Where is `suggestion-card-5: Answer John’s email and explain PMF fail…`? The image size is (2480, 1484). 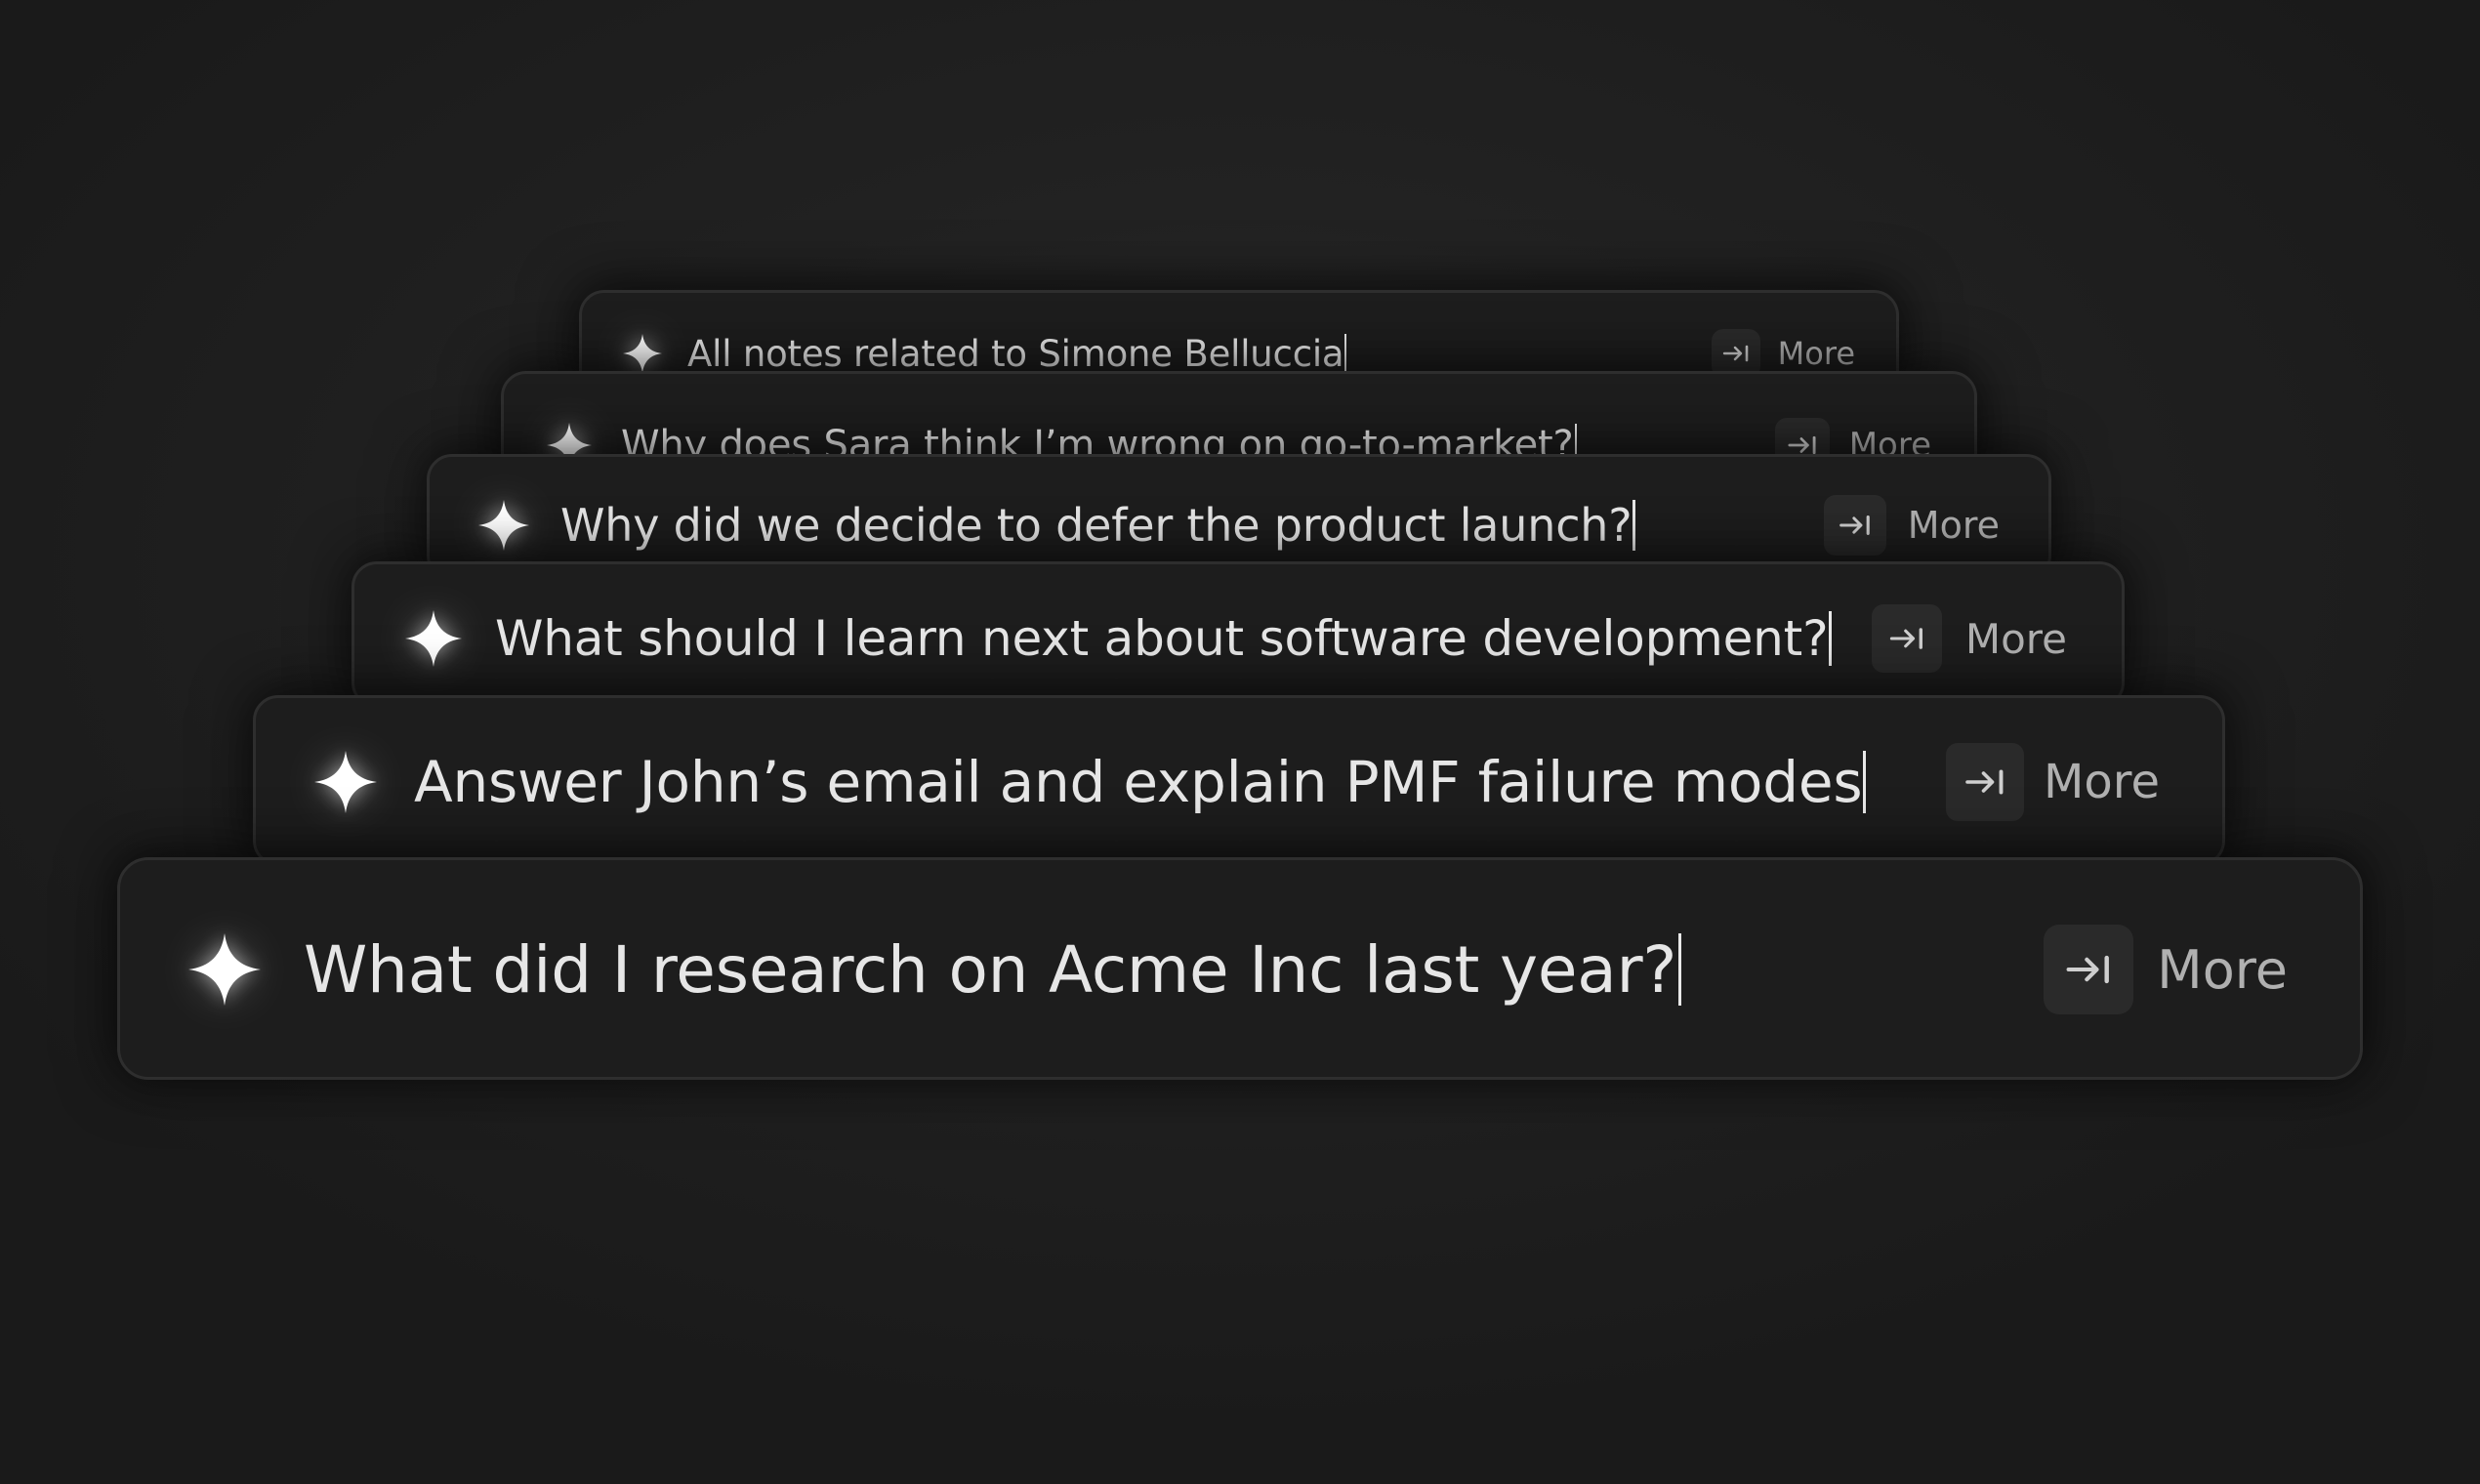 suggestion-card-5: Answer John’s email and explain PMF fail… is located at coordinates (1239, 781).